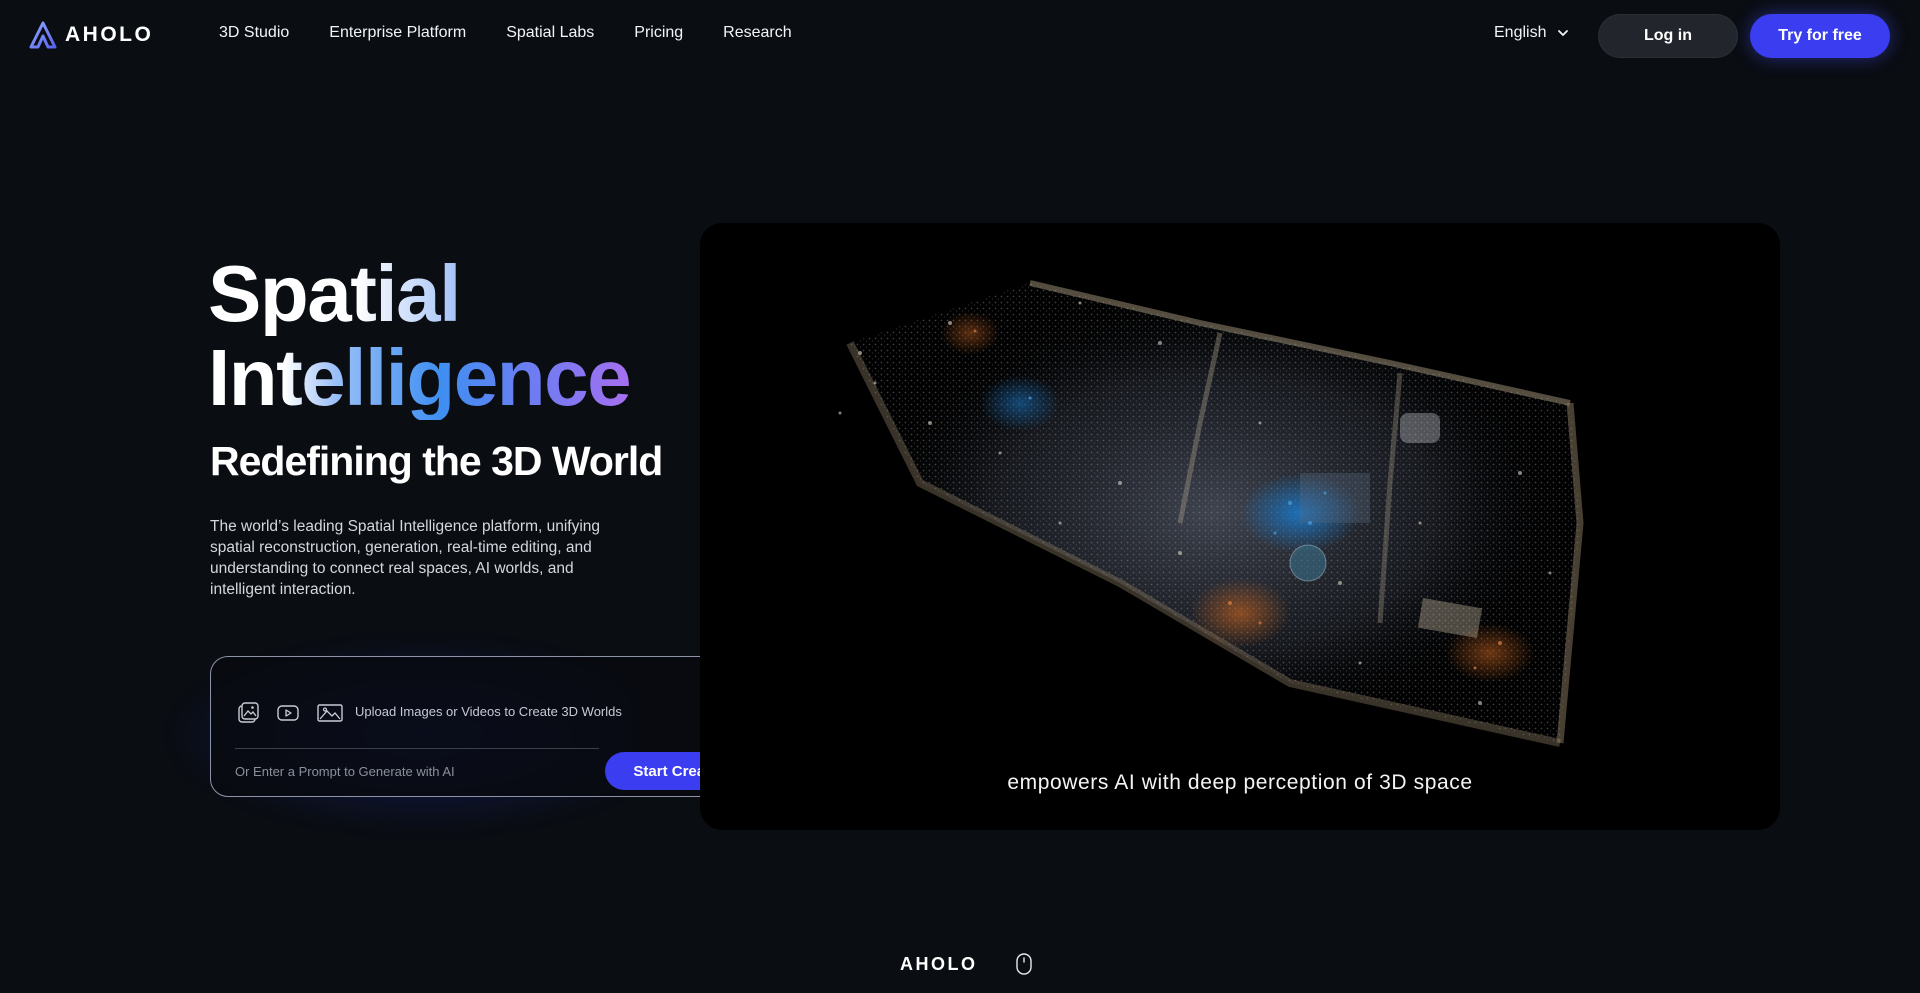 The width and height of the screenshot is (1920, 993). I want to click on language-selector: English, so click(1532, 33).